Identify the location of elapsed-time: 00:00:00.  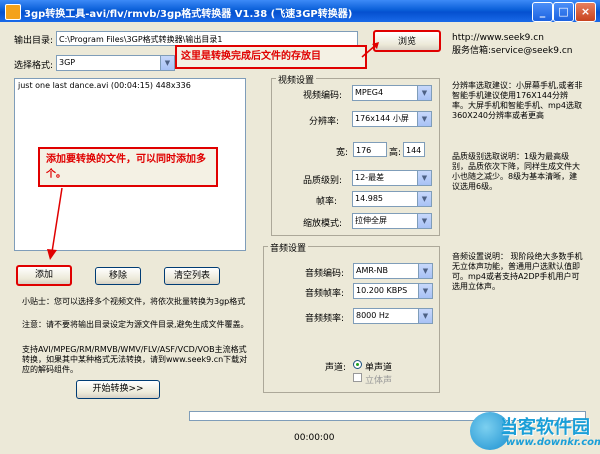
(314, 438).